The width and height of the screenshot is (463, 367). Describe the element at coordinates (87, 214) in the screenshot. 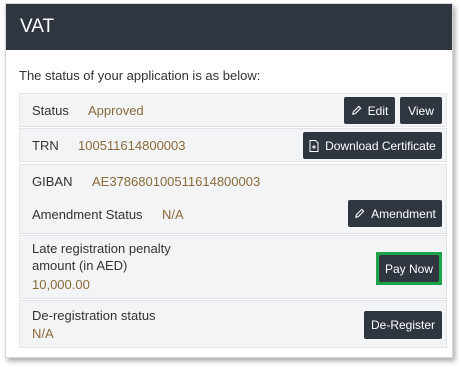

I see `amendment-status-label: Amendment Status` at that location.